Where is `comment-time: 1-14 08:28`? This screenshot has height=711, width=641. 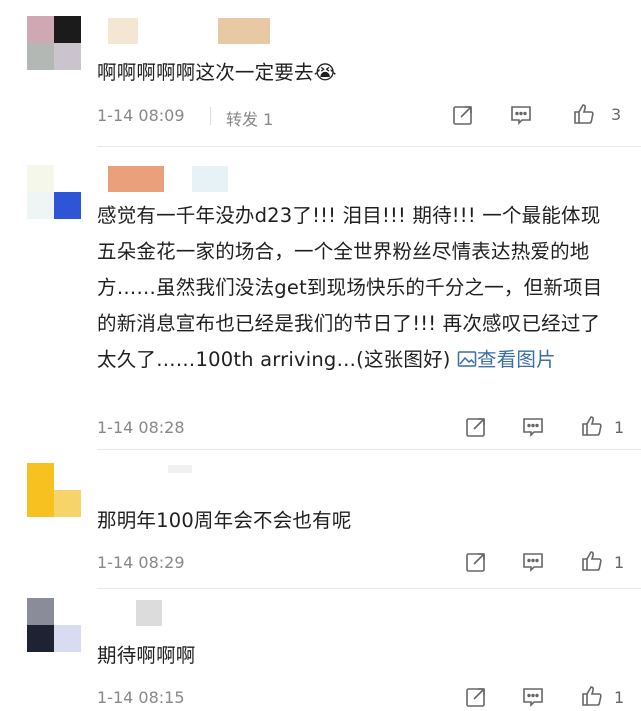 comment-time: 1-14 08:28 is located at coordinates (141, 427).